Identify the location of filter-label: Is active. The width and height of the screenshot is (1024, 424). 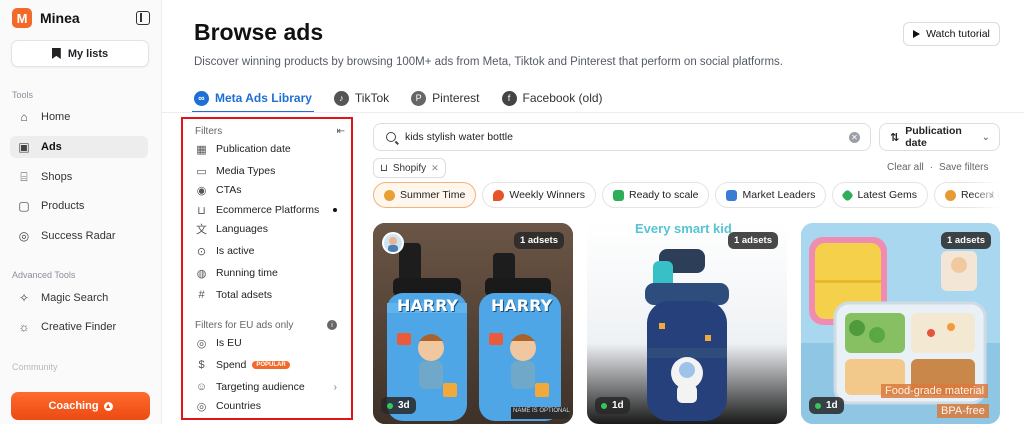
(235, 251).